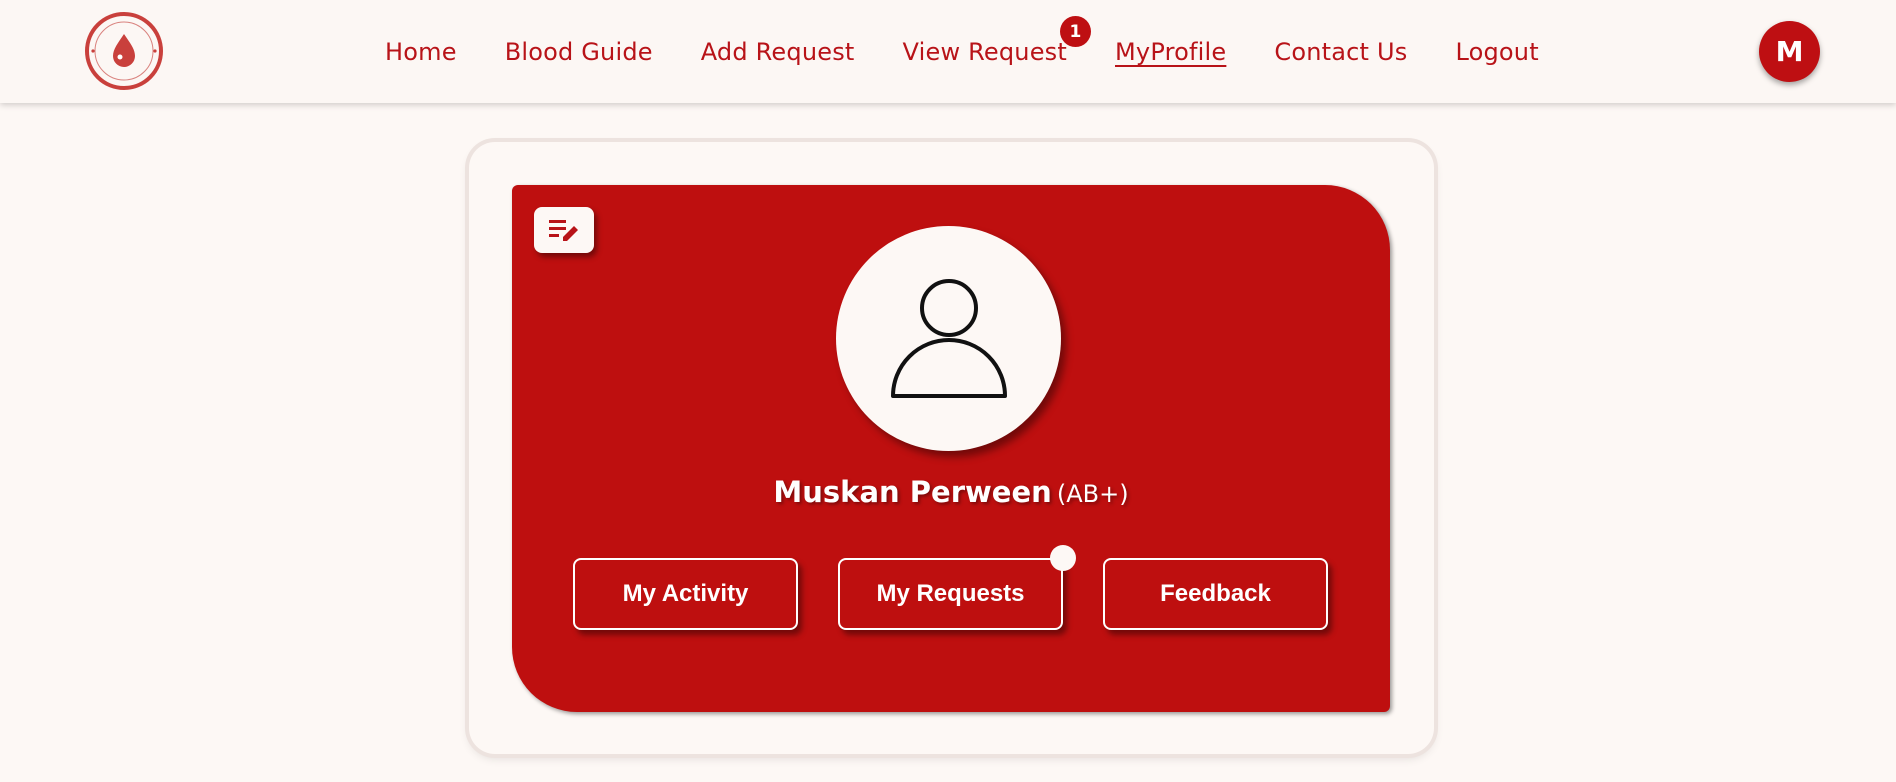  What do you see at coordinates (912, 492) in the screenshot?
I see `profile-name: Muskan Perween` at bounding box center [912, 492].